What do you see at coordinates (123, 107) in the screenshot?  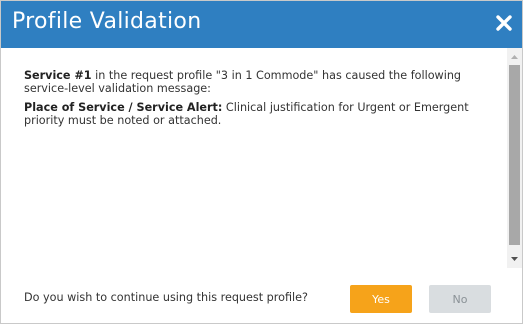 I see `alert-label: Place of Service / Service Alert:` at bounding box center [123, 107].